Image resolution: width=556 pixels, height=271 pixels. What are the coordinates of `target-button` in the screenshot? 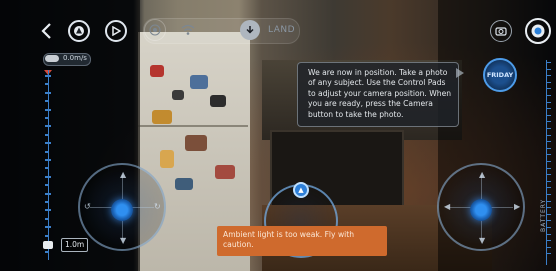 It's located at (155, 30).